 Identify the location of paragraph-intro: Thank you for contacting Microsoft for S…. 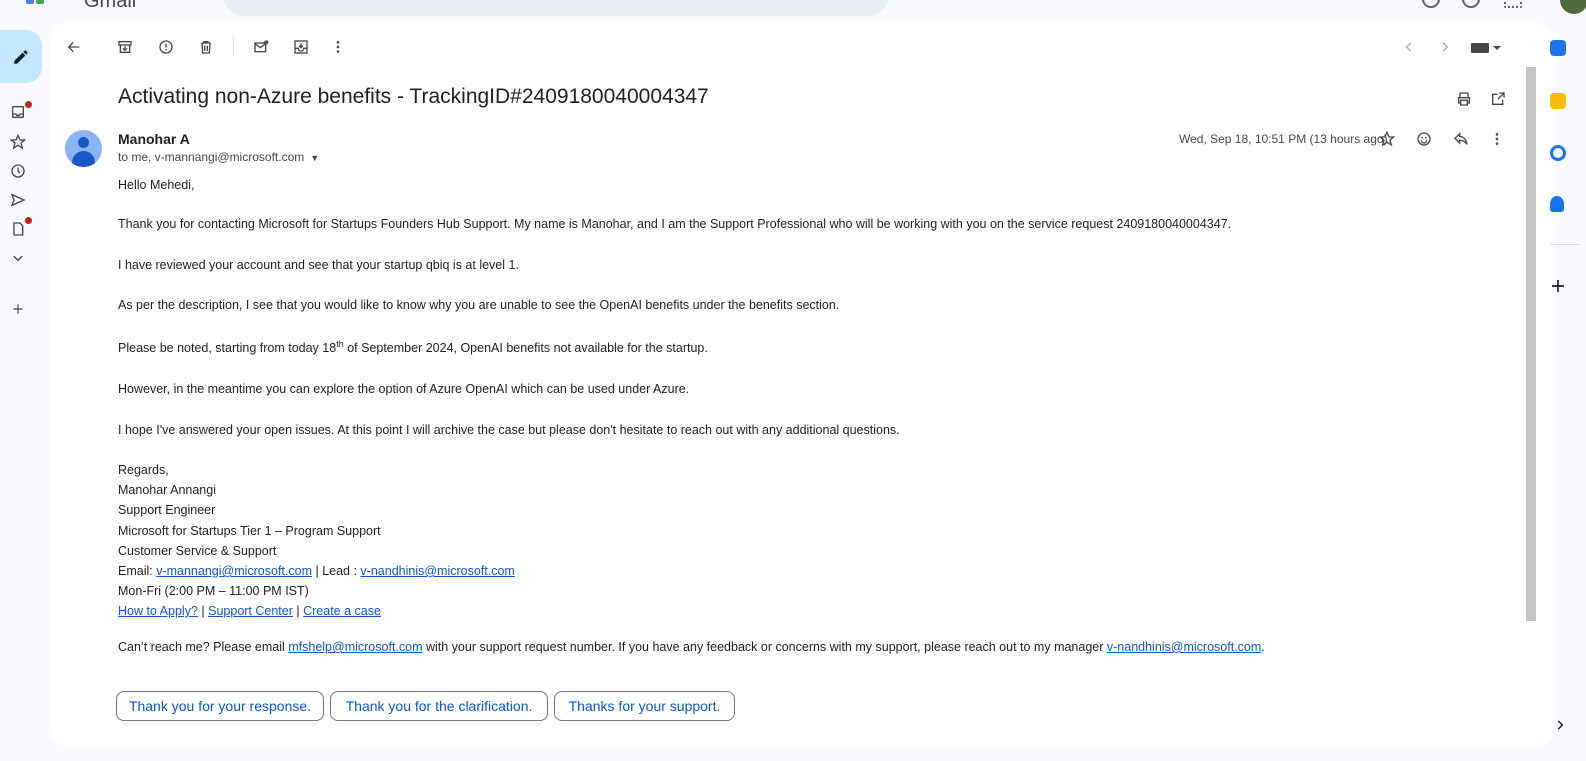
(675, 224).